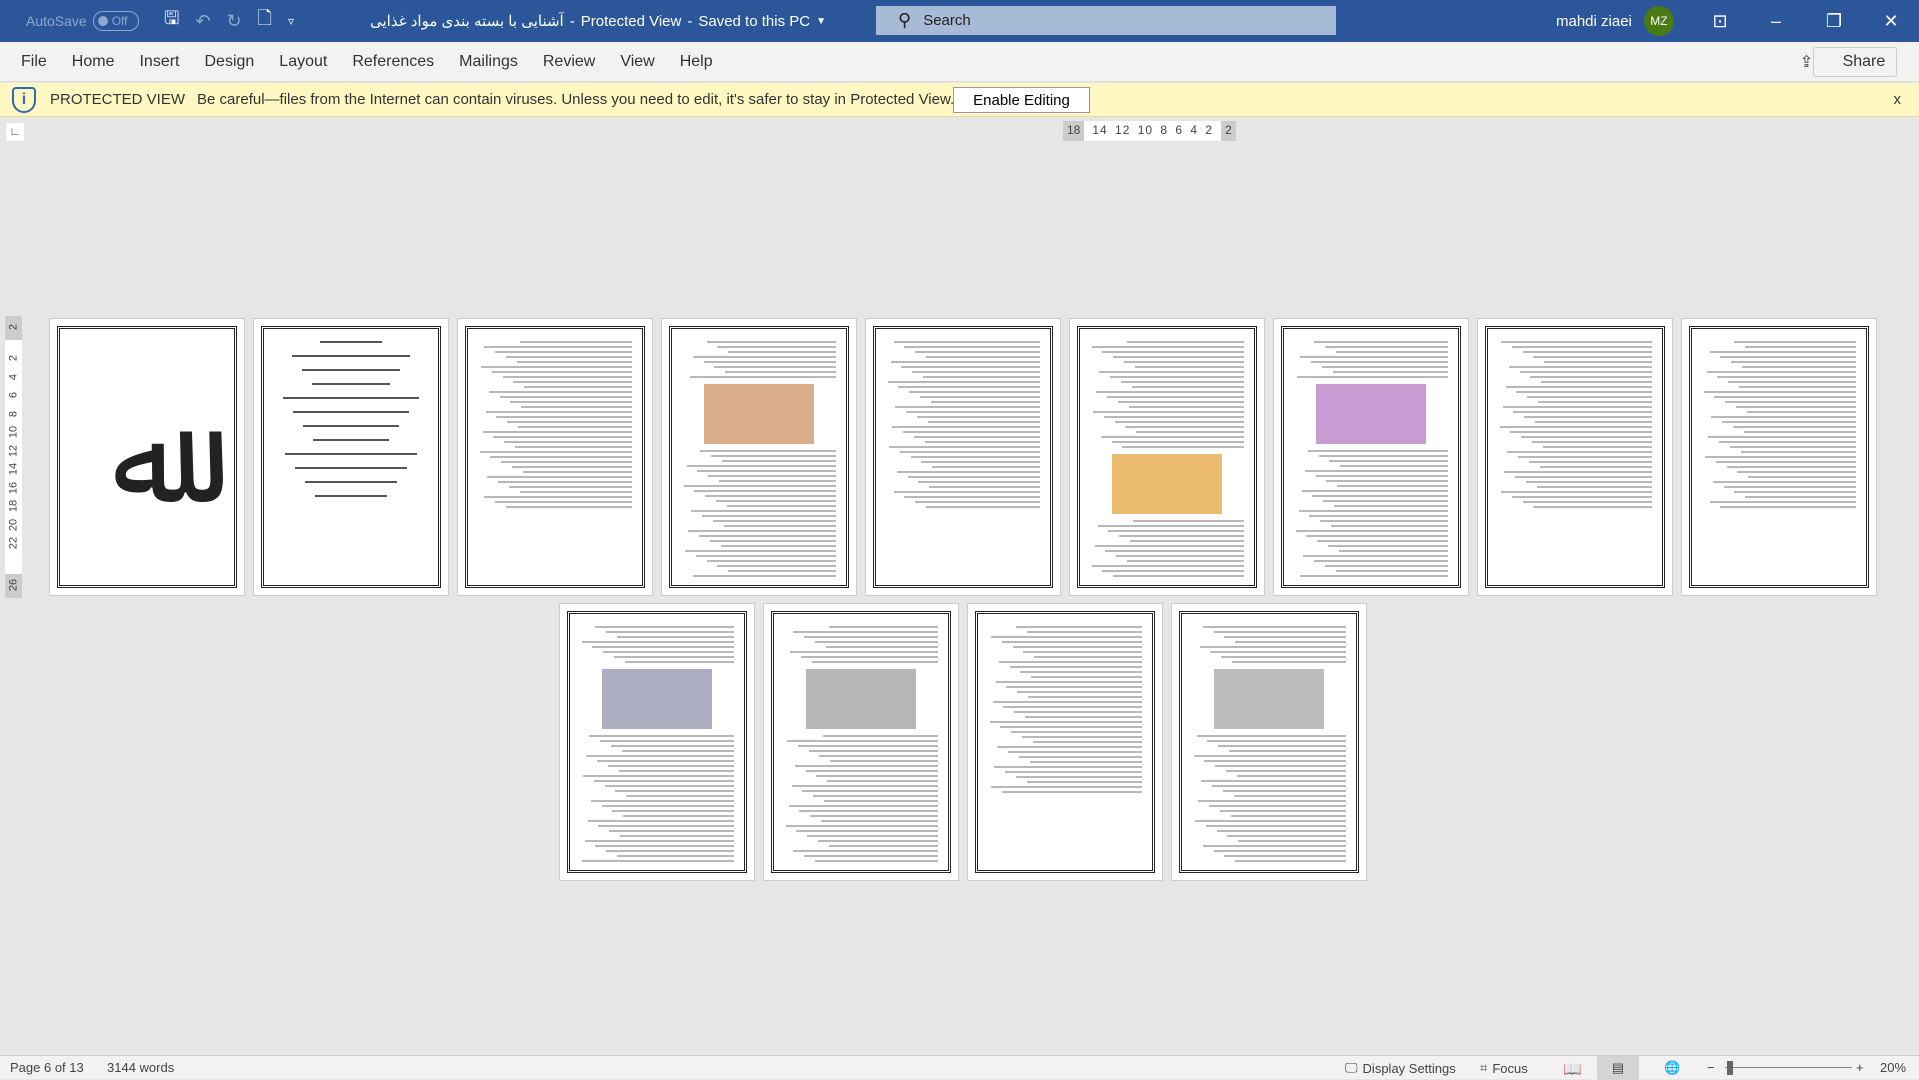  Describe the element at coordinates (303, 62) in the screenshot. I see `tab-layout: Layout` at that location.